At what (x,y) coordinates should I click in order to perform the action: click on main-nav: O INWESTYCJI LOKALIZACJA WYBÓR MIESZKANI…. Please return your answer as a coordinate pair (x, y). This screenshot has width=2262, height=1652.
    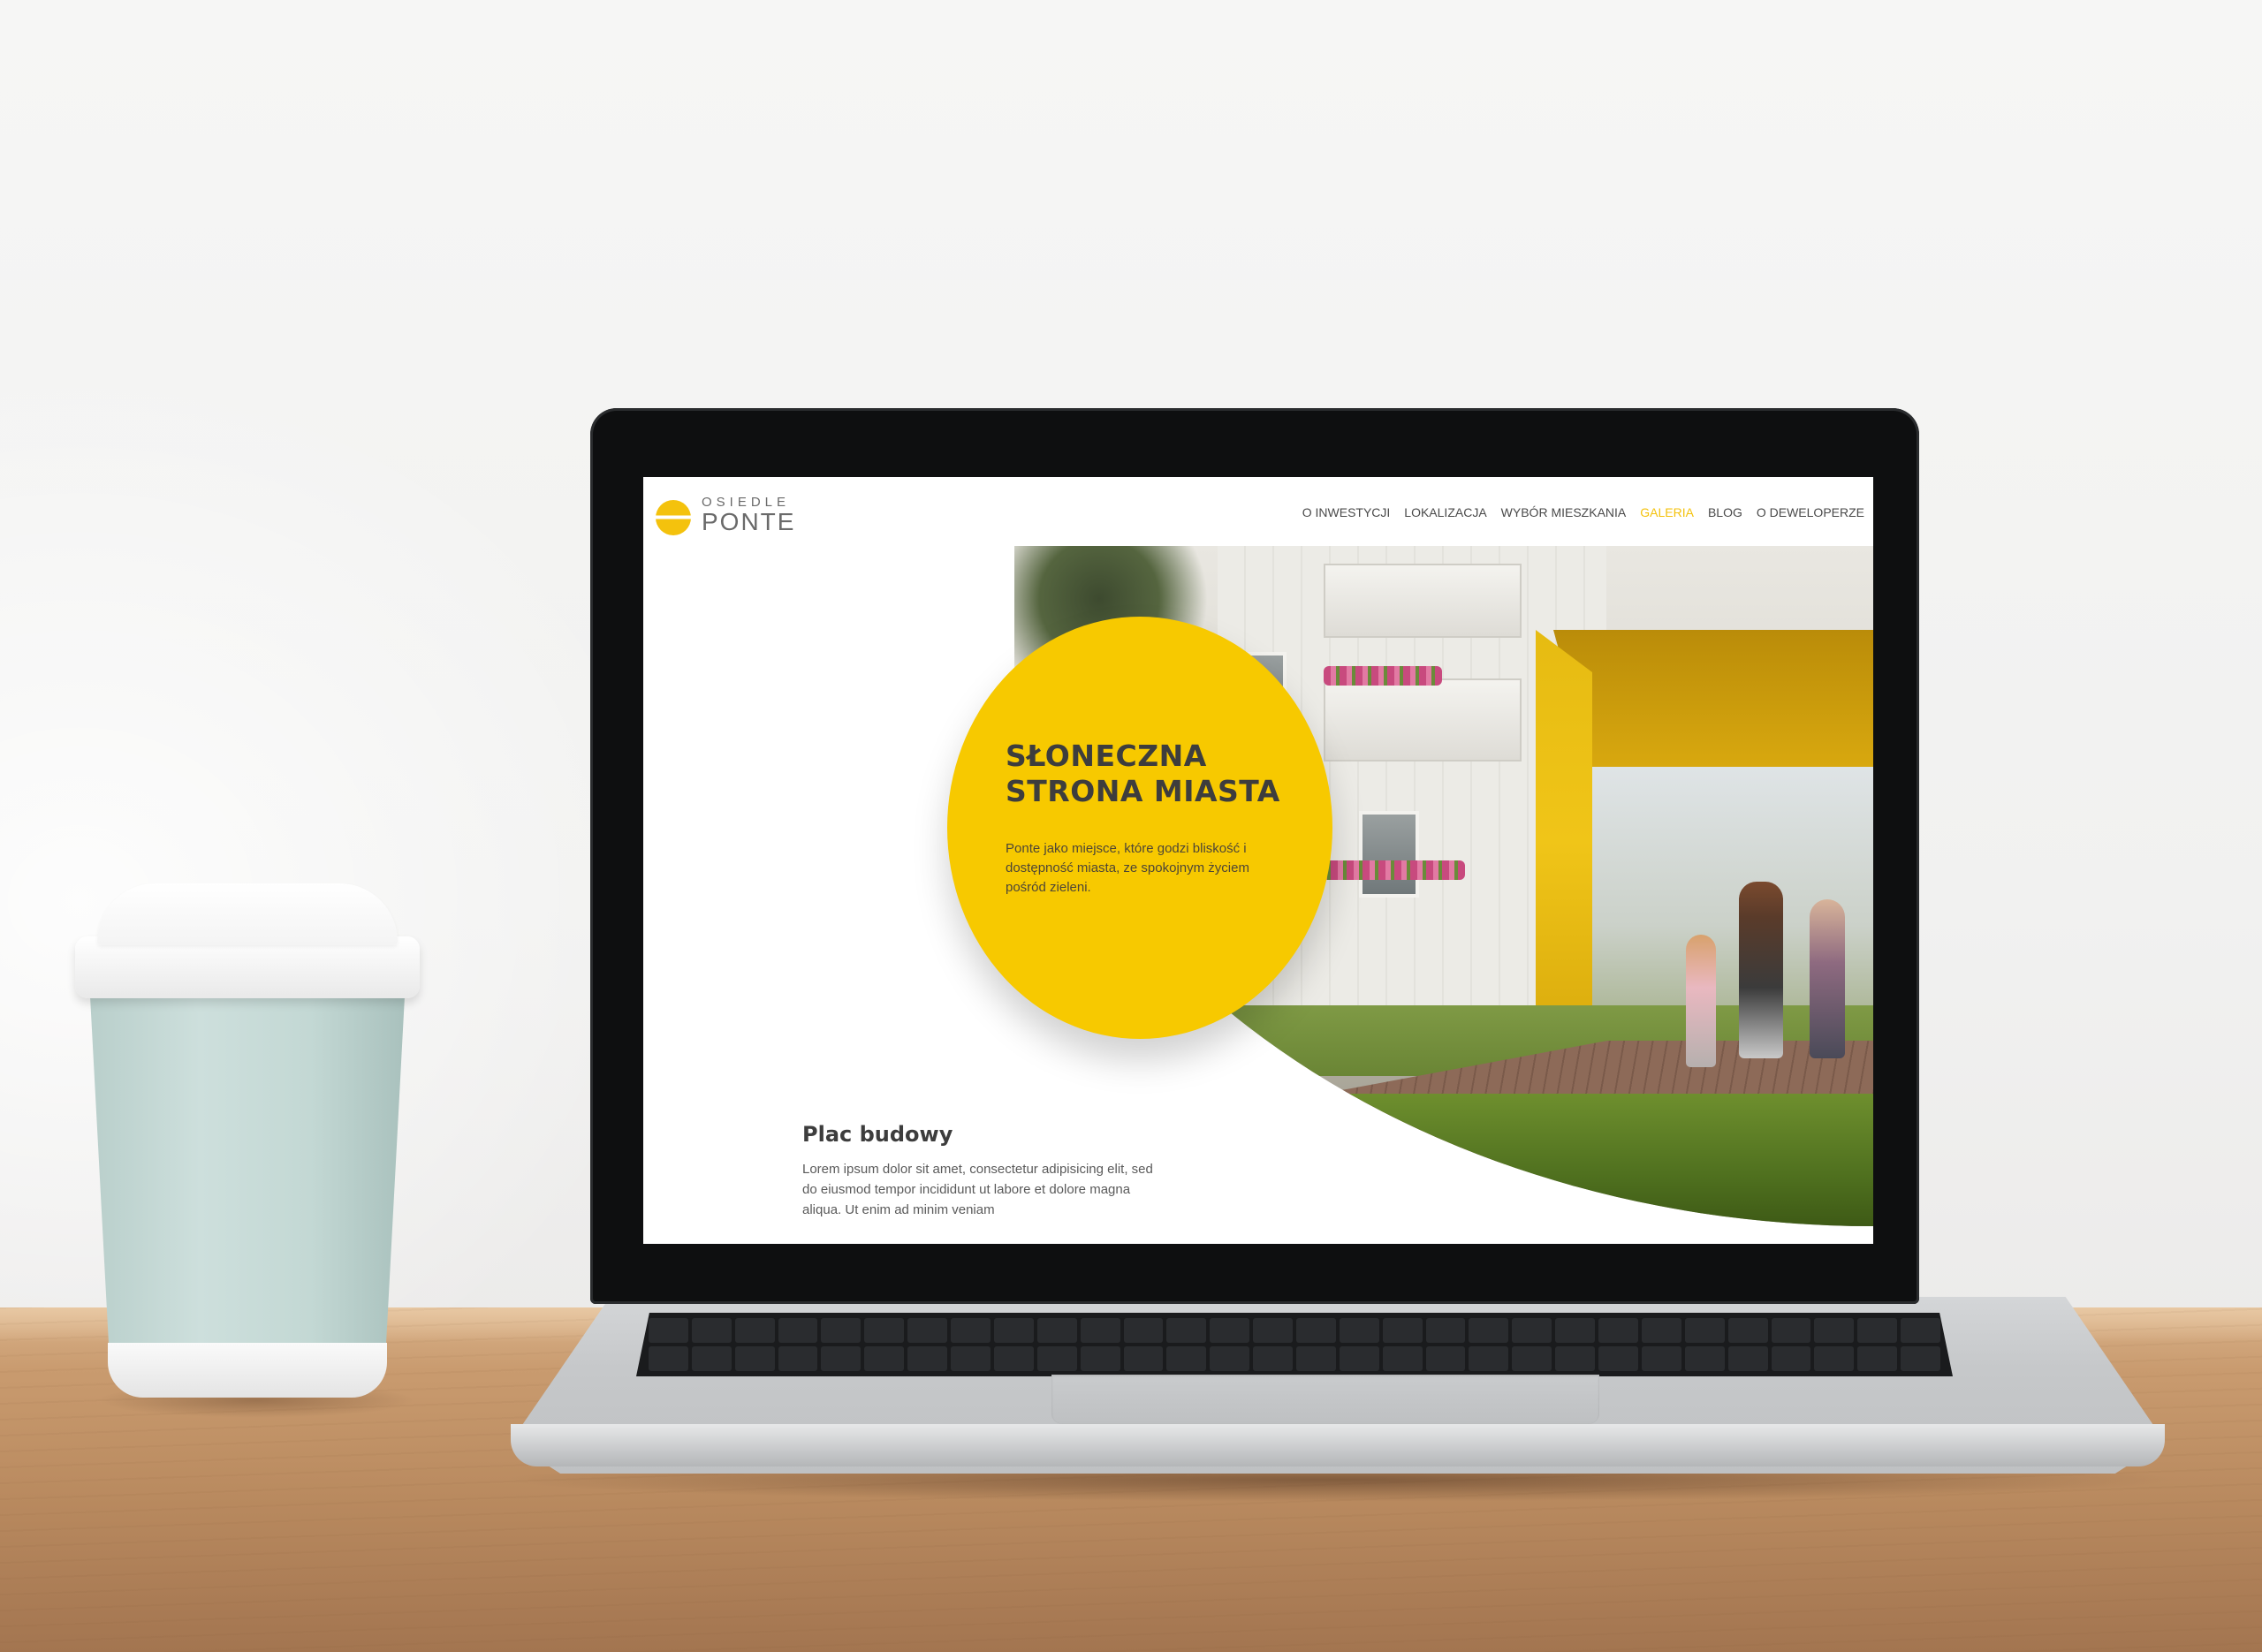
    Looking at the image, I should click on (1583, 512).